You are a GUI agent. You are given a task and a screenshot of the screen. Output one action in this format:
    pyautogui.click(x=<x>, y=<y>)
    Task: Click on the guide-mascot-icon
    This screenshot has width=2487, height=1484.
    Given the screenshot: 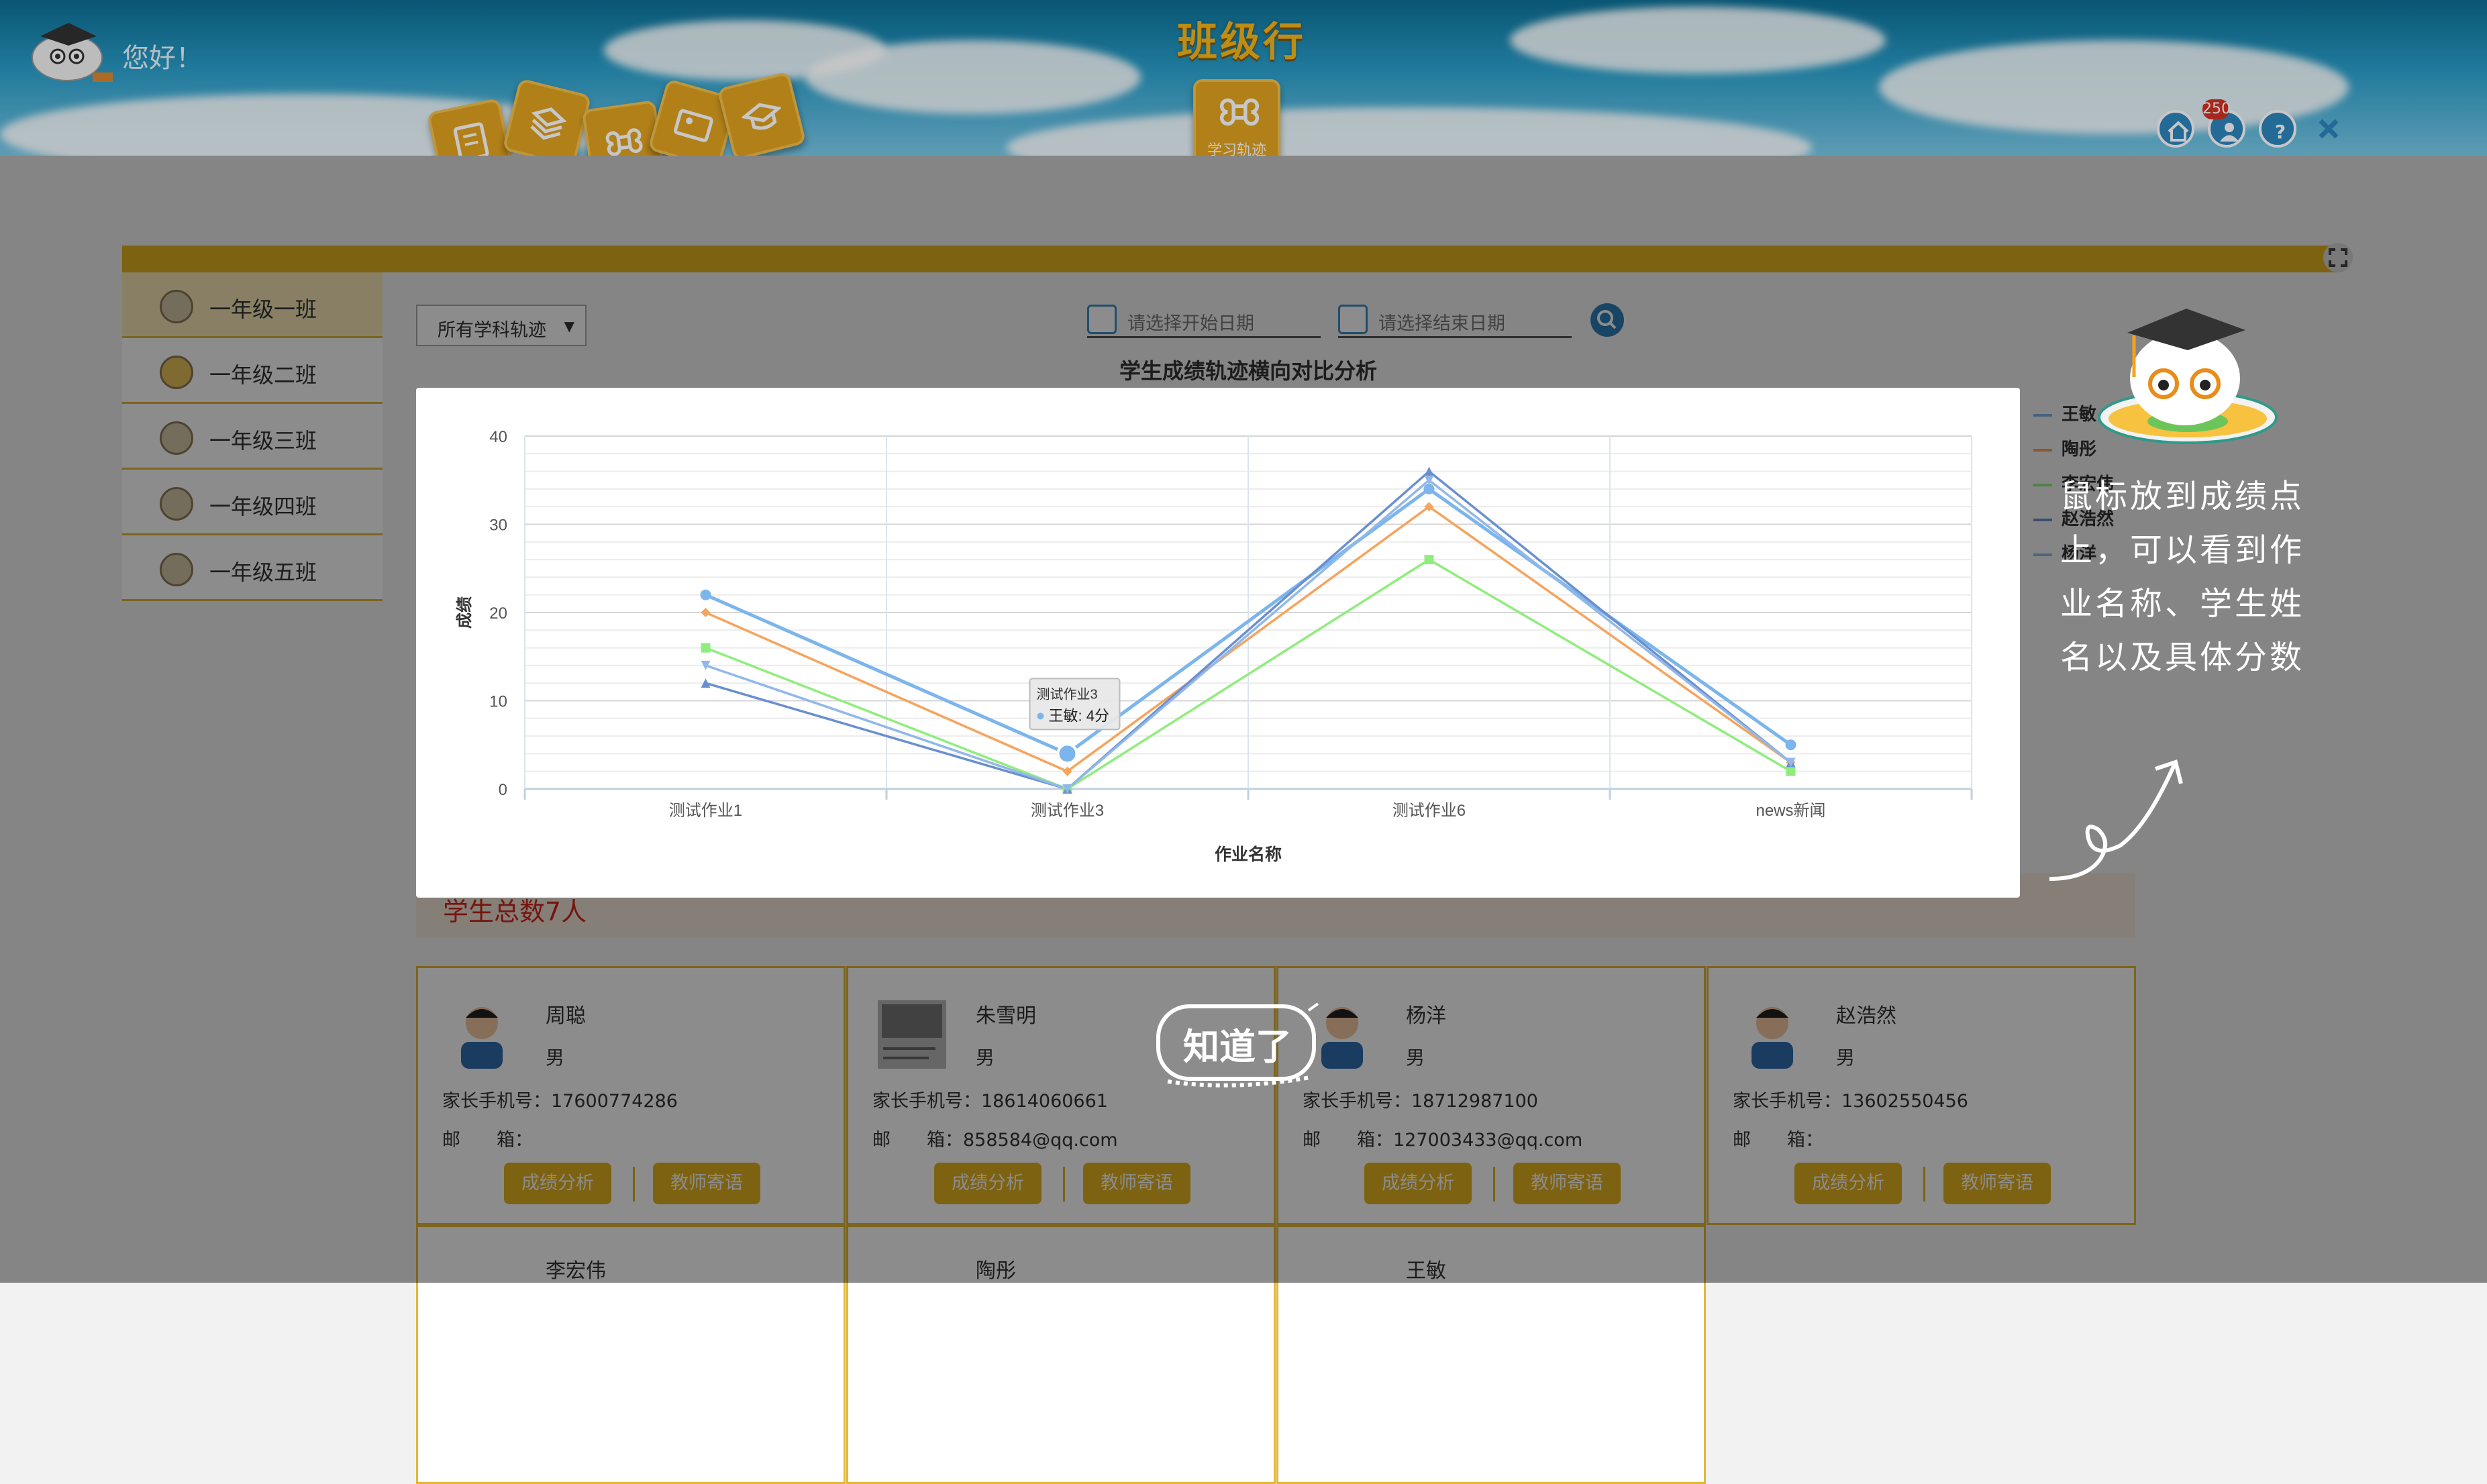 What is the action you would take?
    pyautogui.click(x=2188, y=376)
    